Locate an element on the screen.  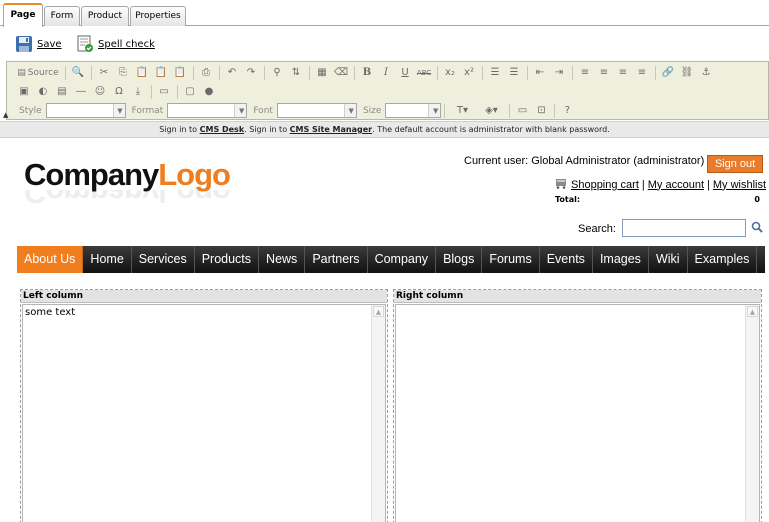
spell-check-button: Spell check is located at coordinates (115, 44).